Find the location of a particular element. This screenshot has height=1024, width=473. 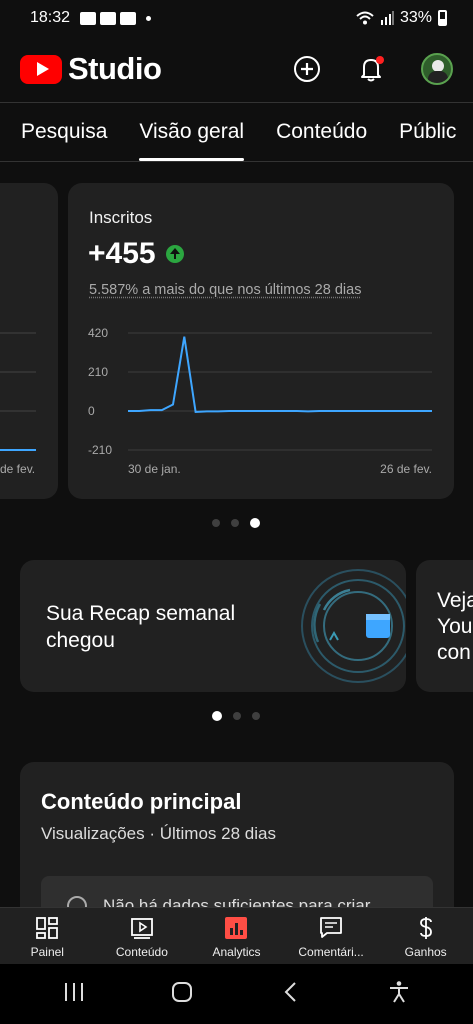

nav-earnings: Ganhos is located at coordinates (425, 936).